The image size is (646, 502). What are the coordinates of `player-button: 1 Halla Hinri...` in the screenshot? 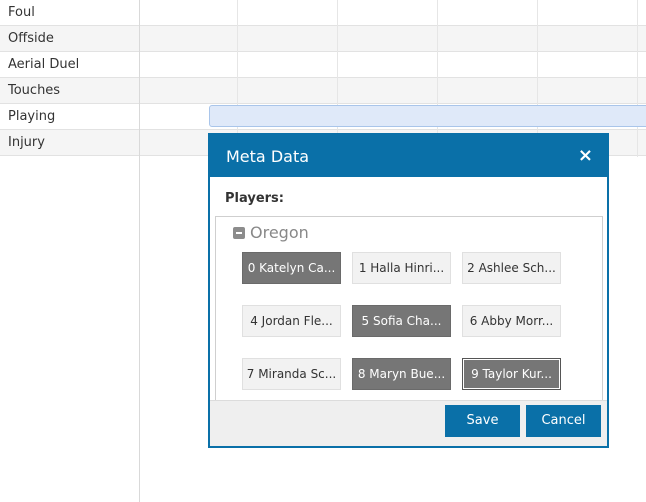 It's located at (401, 268).